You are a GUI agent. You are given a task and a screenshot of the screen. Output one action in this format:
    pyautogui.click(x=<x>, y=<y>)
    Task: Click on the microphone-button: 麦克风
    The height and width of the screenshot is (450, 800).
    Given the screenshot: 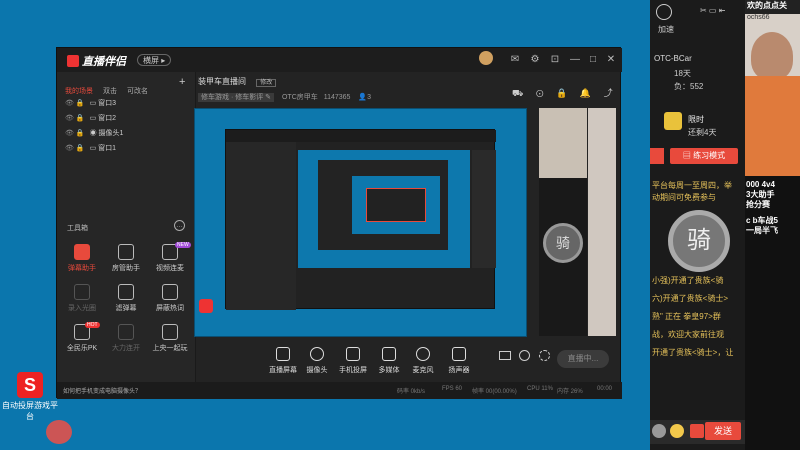 What is the action you would take?
    pyautogui.click(x=423, y=361)
    